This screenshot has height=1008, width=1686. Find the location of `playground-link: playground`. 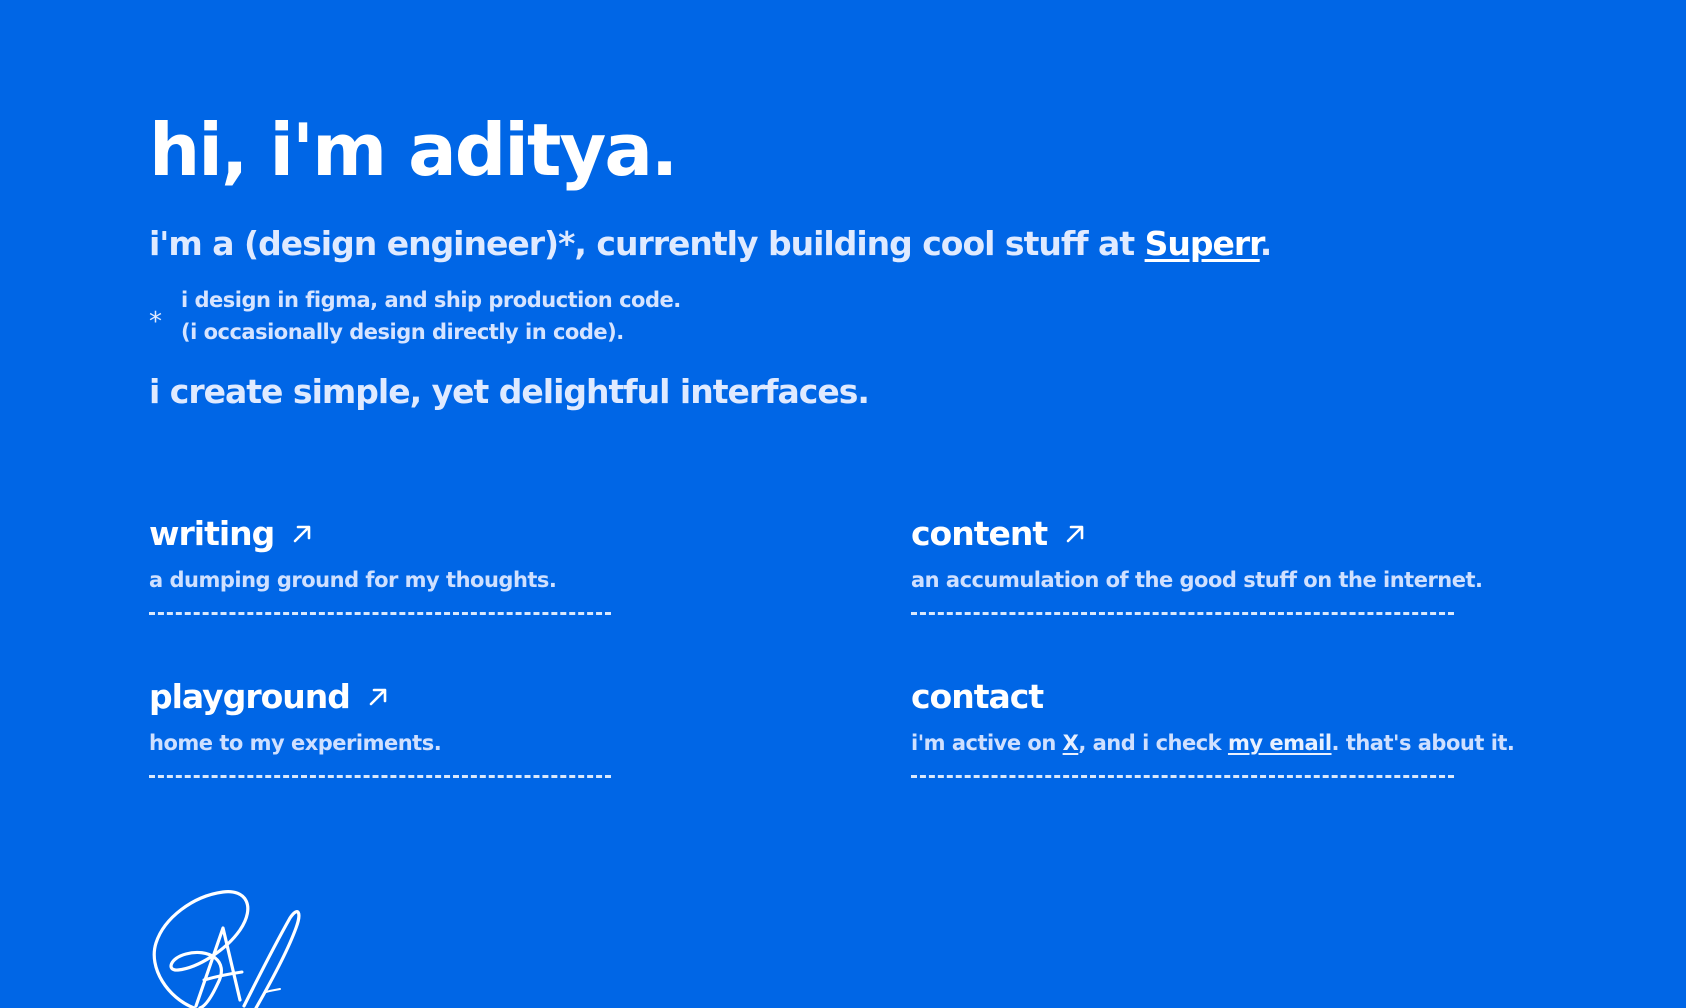

playground-link: playground is located at coordinates (429, 697).